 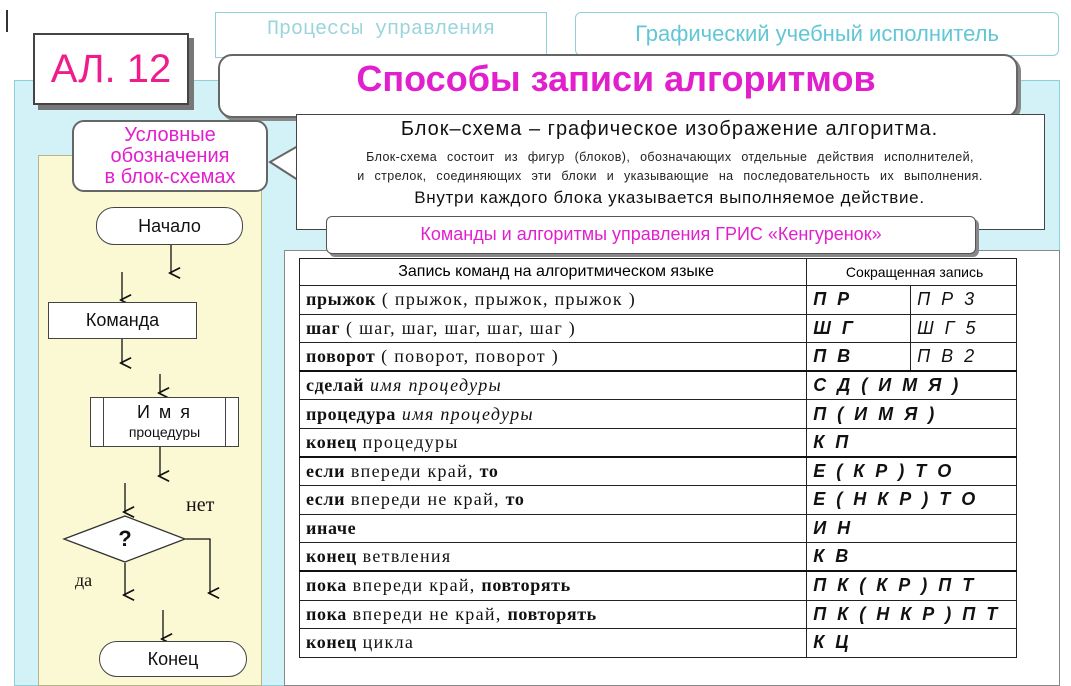 What do you see at coordinates (7, 21) in the screenshot?
I see `cursor-mark` at bounding box center [7, 21].